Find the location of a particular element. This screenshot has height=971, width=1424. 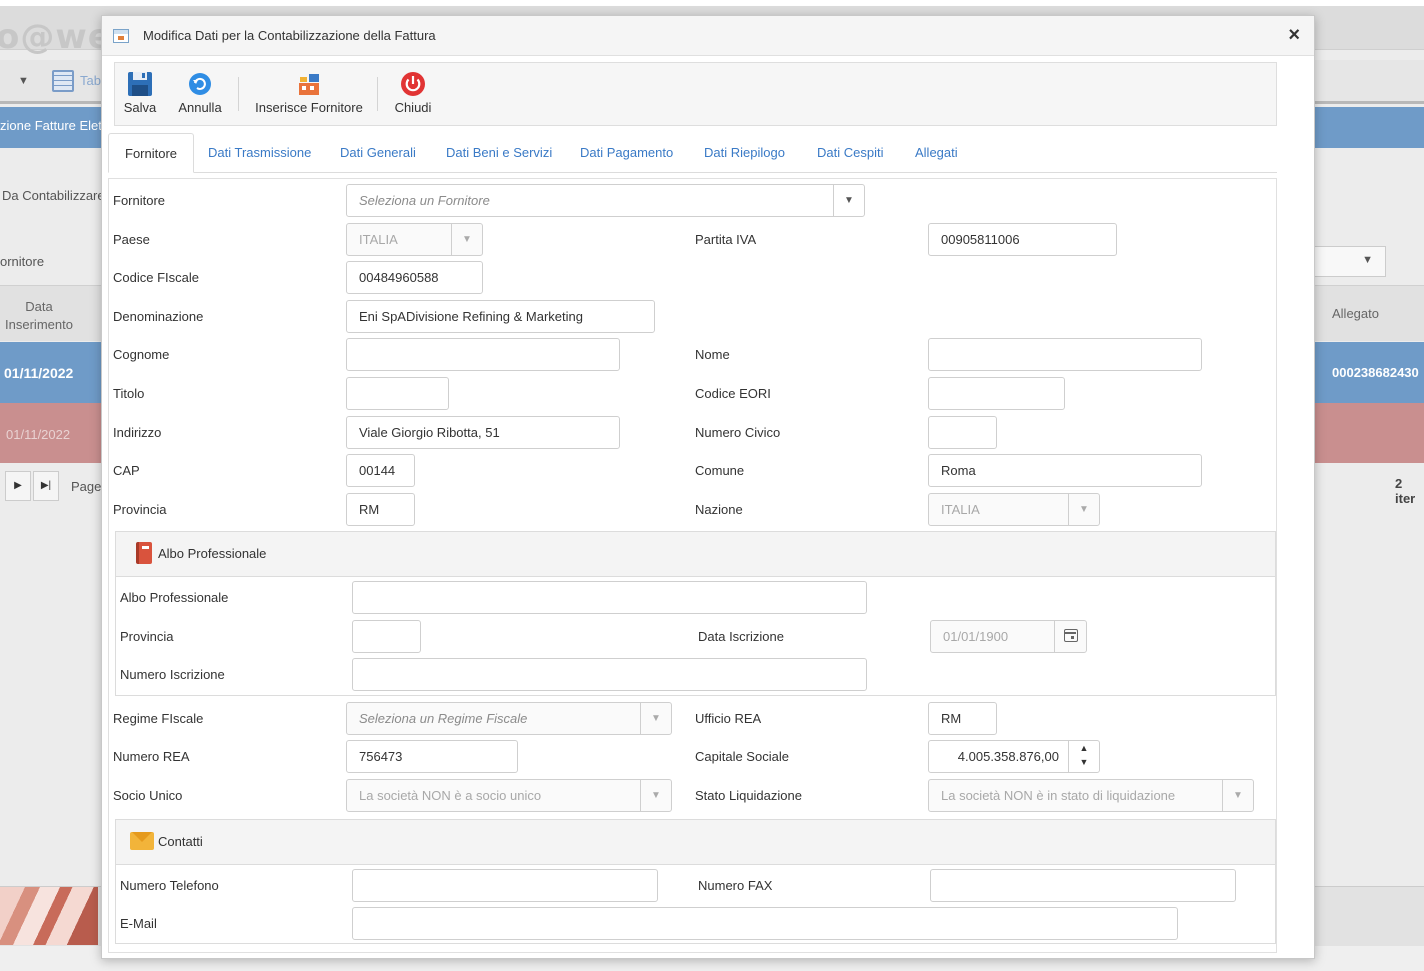

tab-fornitore: Fornitore is located at coordinates (151, 153).